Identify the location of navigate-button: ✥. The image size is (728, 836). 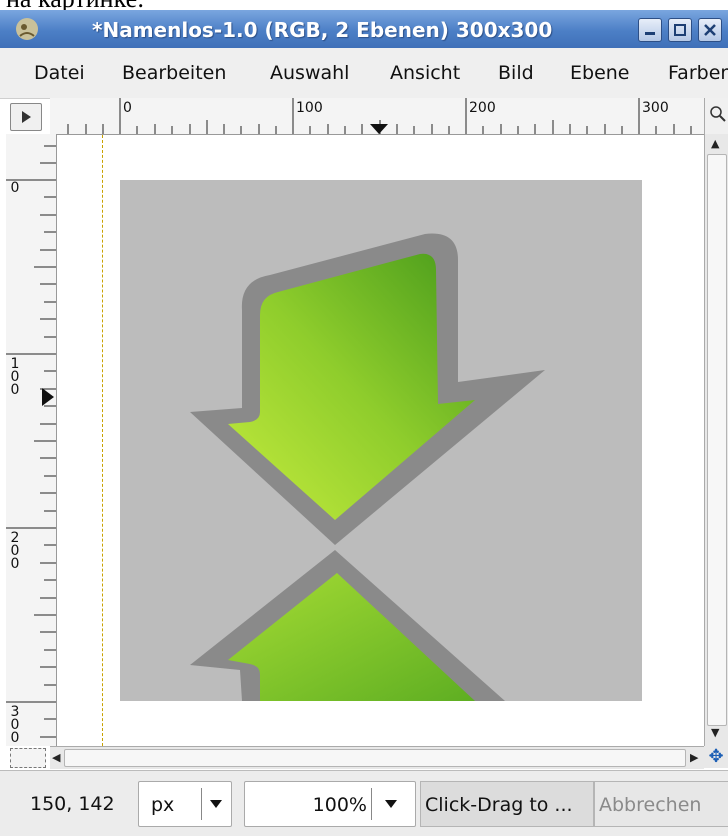
(716, 757).